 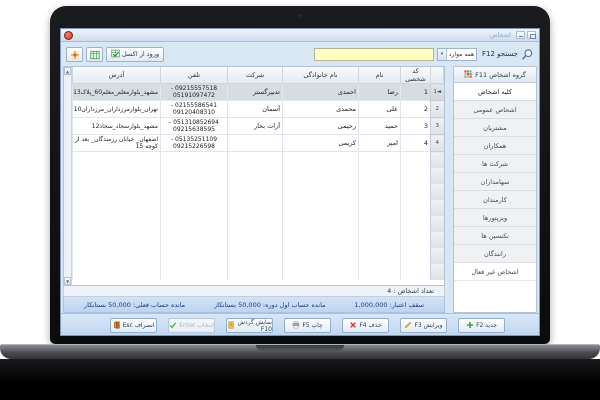 I want to click on table-scrollbar: ▲ ▼, so click(x=68, y=176).